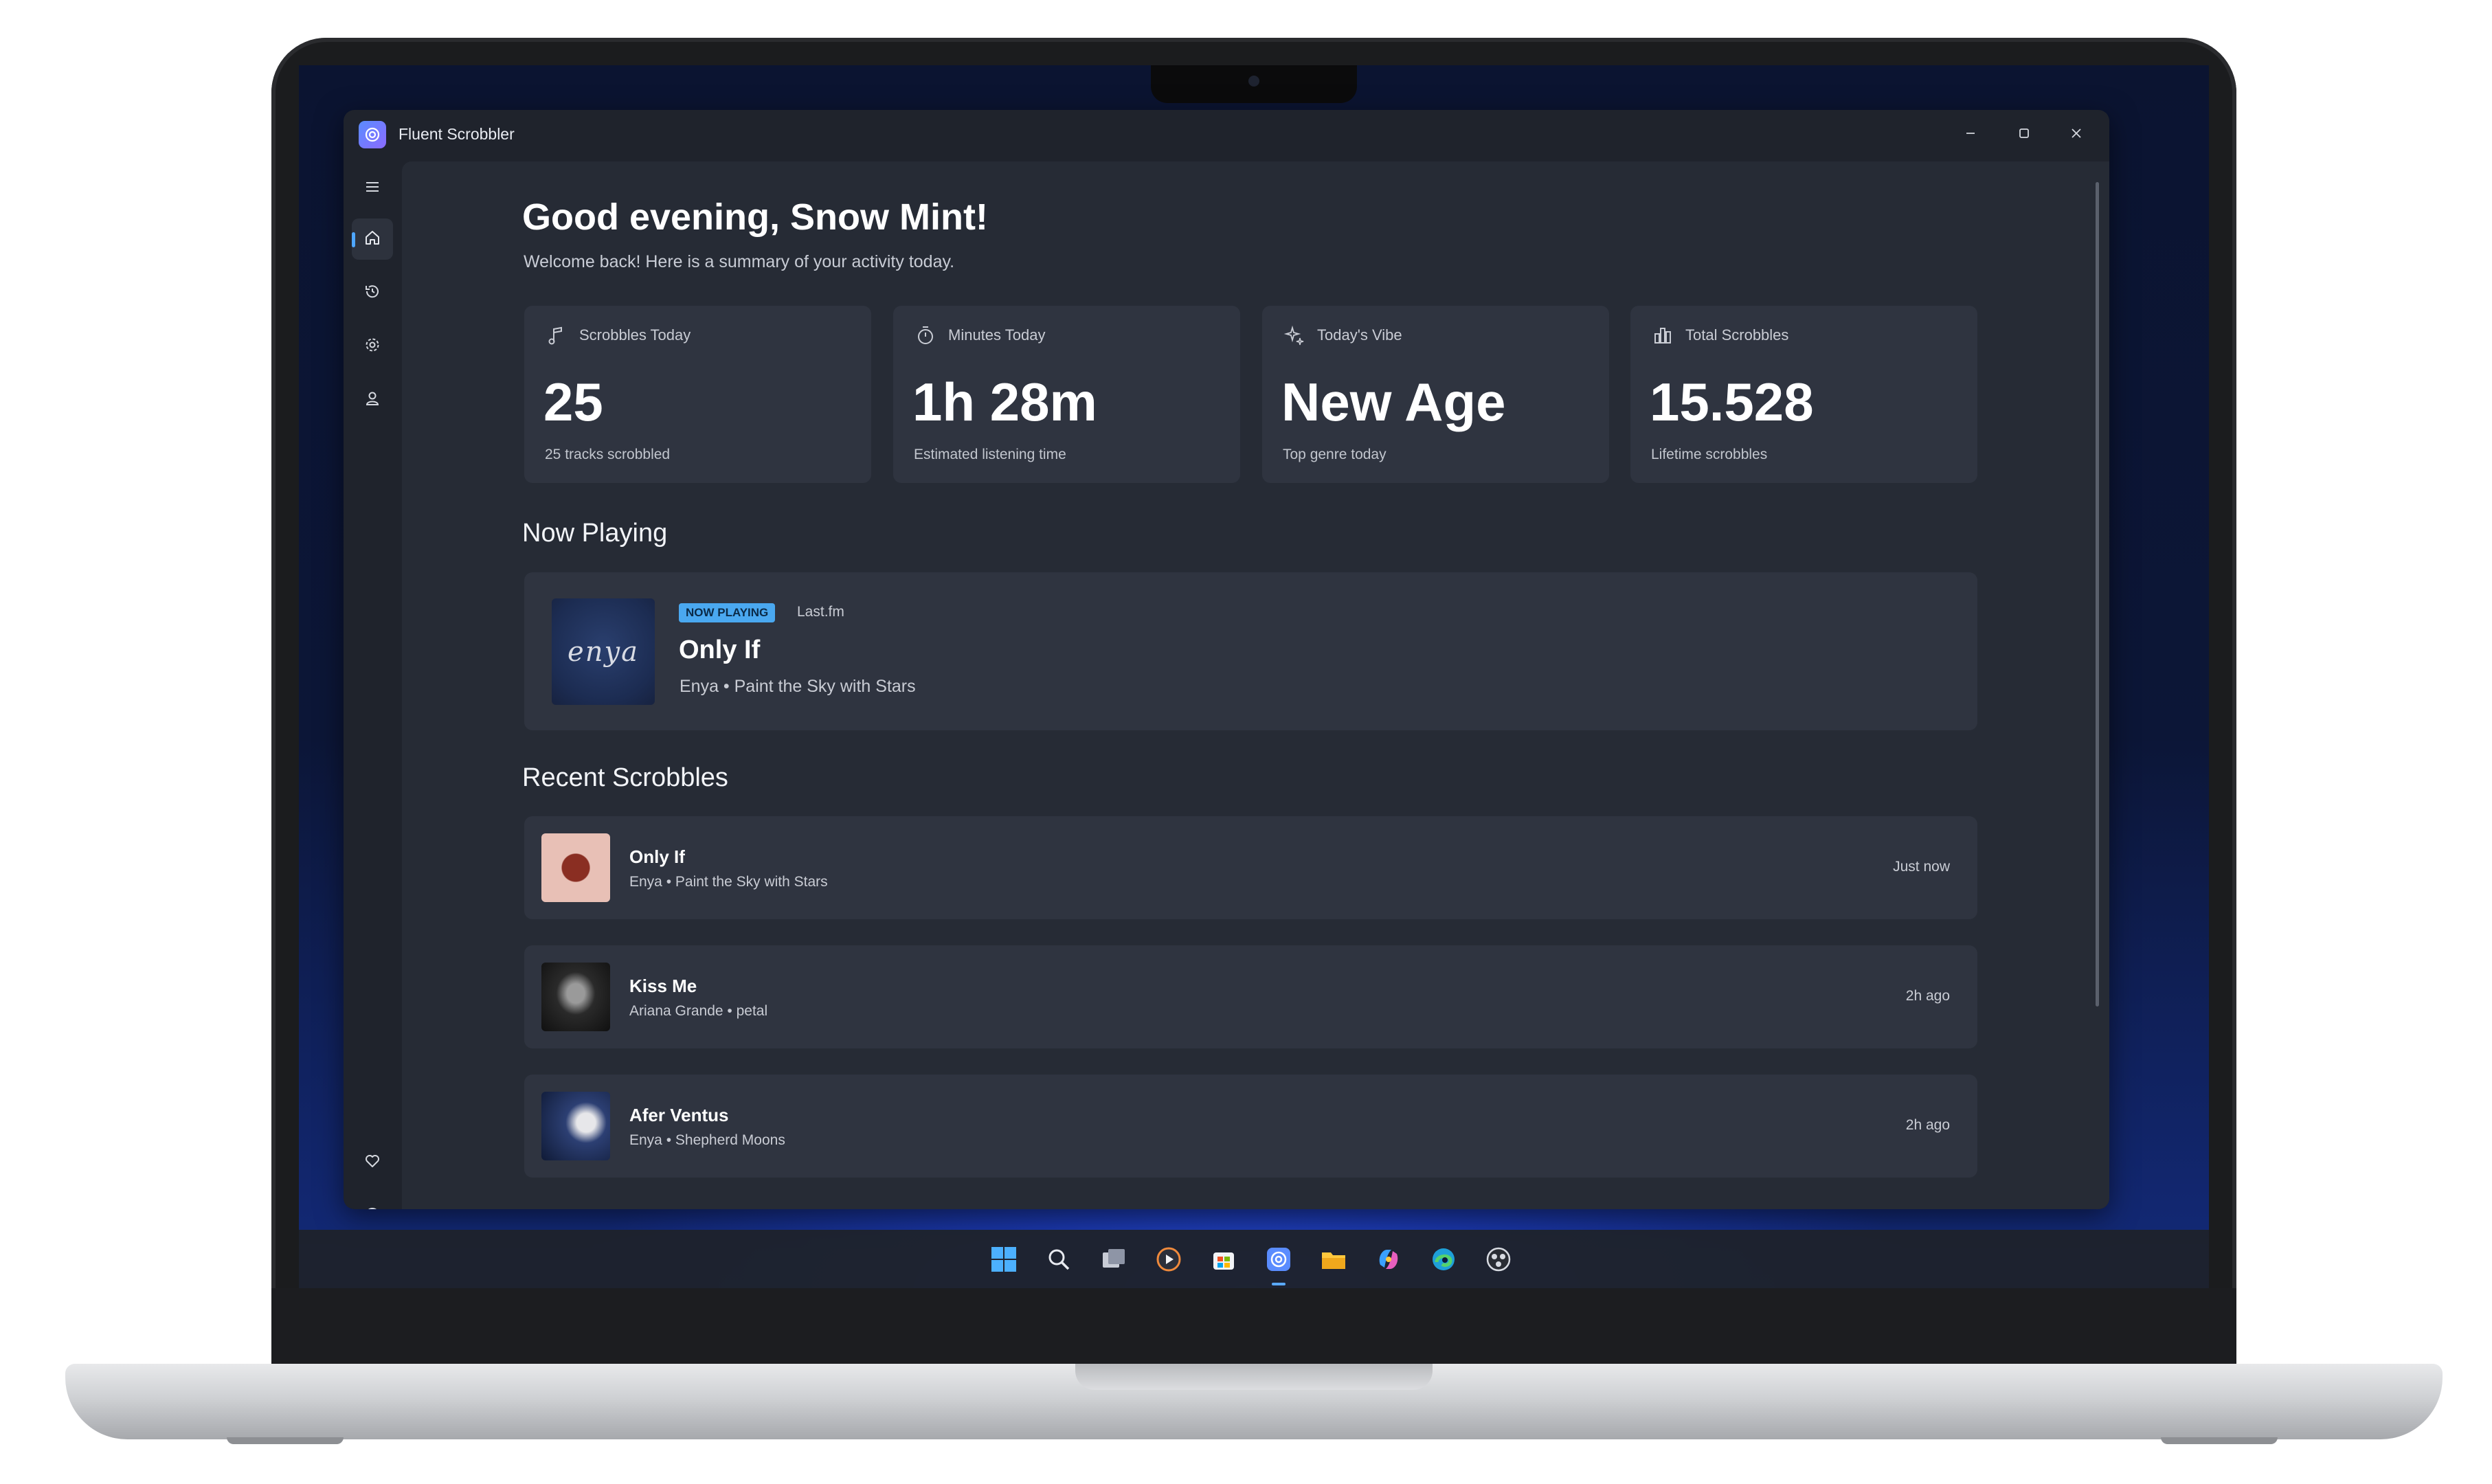  Describe the element at coordinates (373, 186) in the screenshot. I see `menu-icon` at that location.